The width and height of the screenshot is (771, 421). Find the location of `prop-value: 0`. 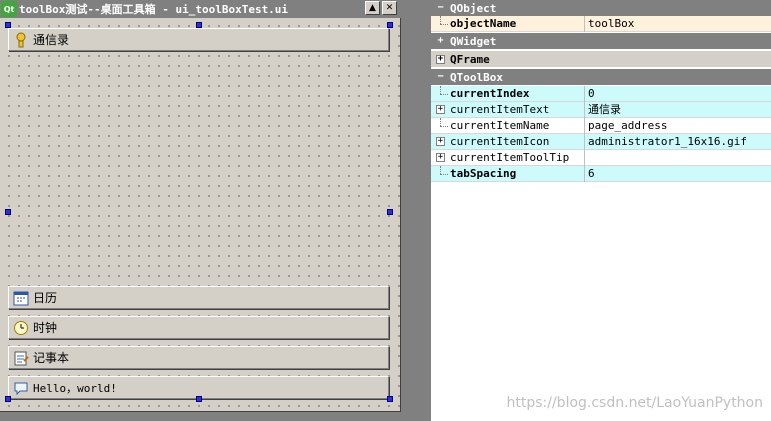

prop-value: 0 is located at coordinates (678, 94).